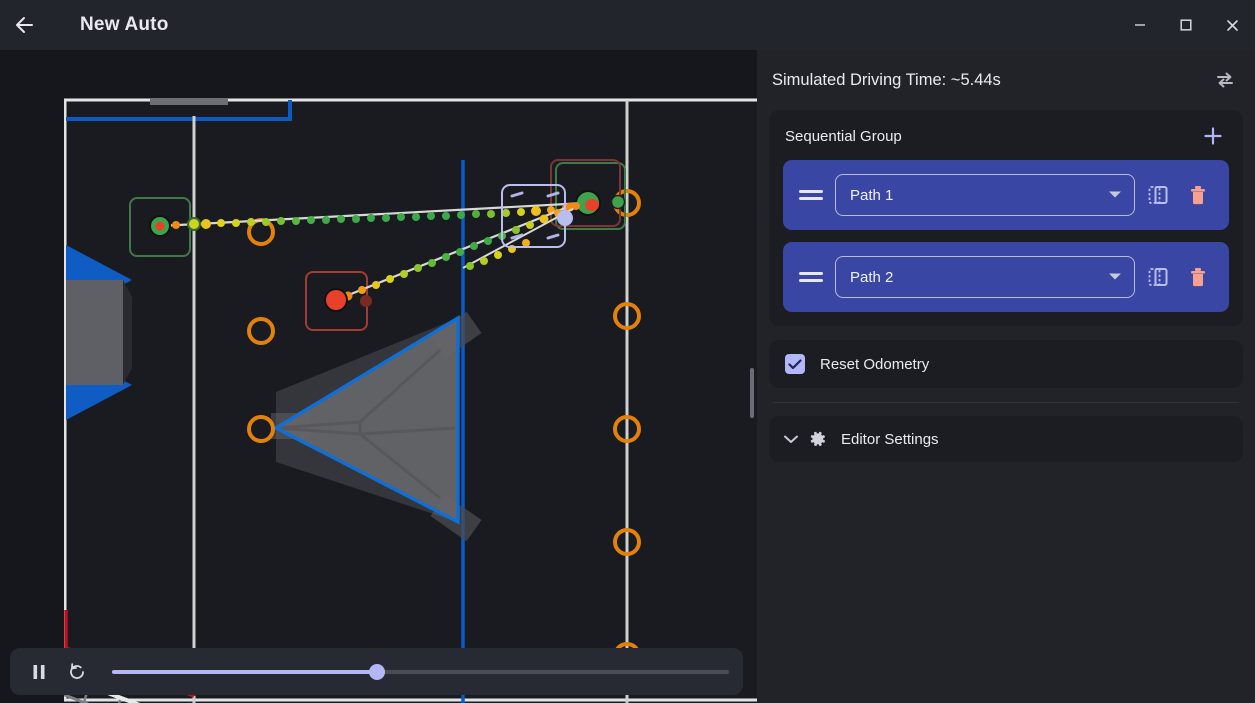 Image resolution: width=1255 pixels, height=703 pixels. I want to click on close-button, so click(1232, 25).